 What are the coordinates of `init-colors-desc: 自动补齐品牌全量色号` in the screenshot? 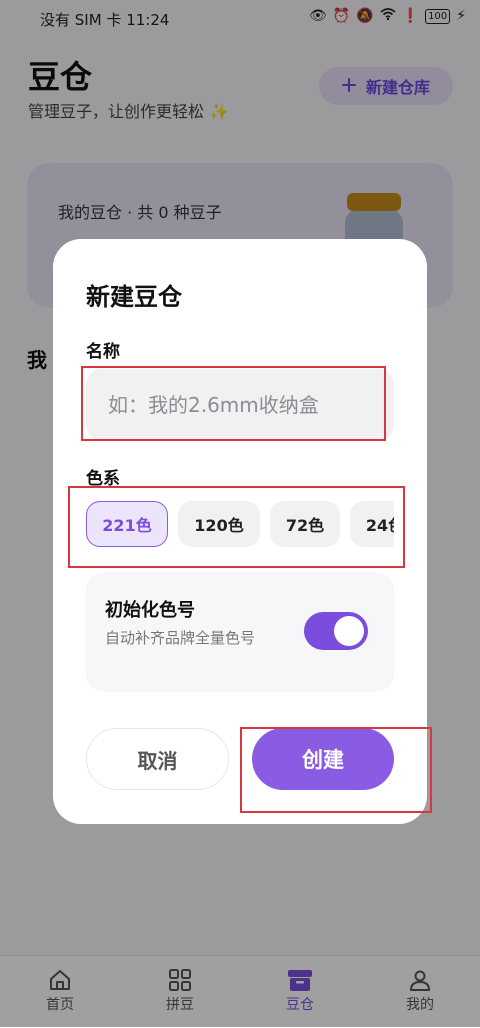 It's located at (180, 638).